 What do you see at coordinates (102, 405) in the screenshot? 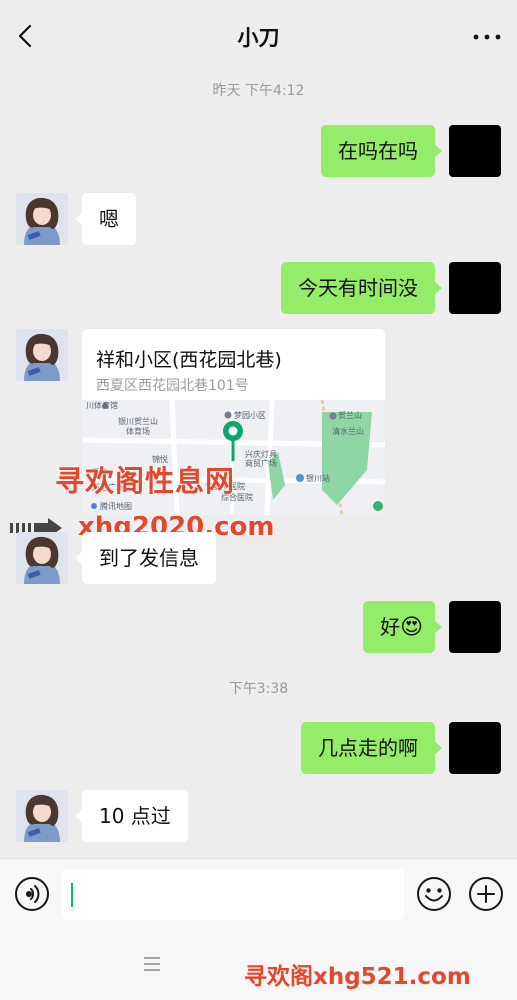
I see `map-label: 川体育馆` at bounding box center [102, 405].